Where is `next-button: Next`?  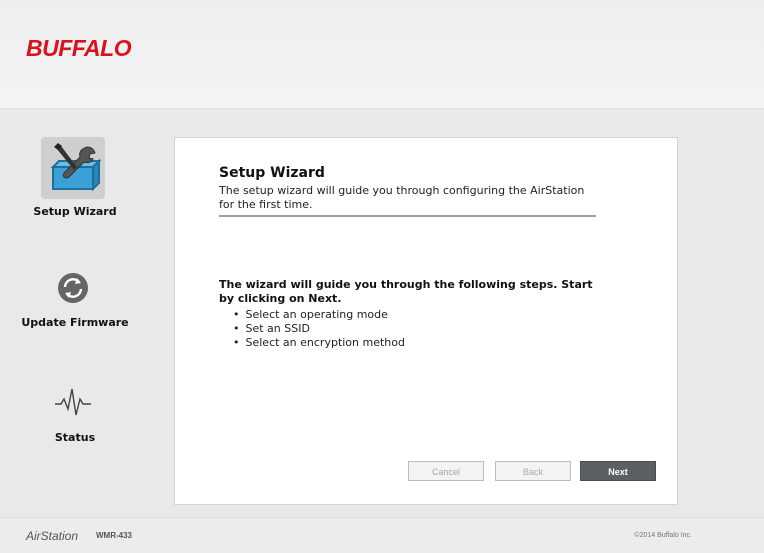 next-button: Next is located at coordinates (618, 471).